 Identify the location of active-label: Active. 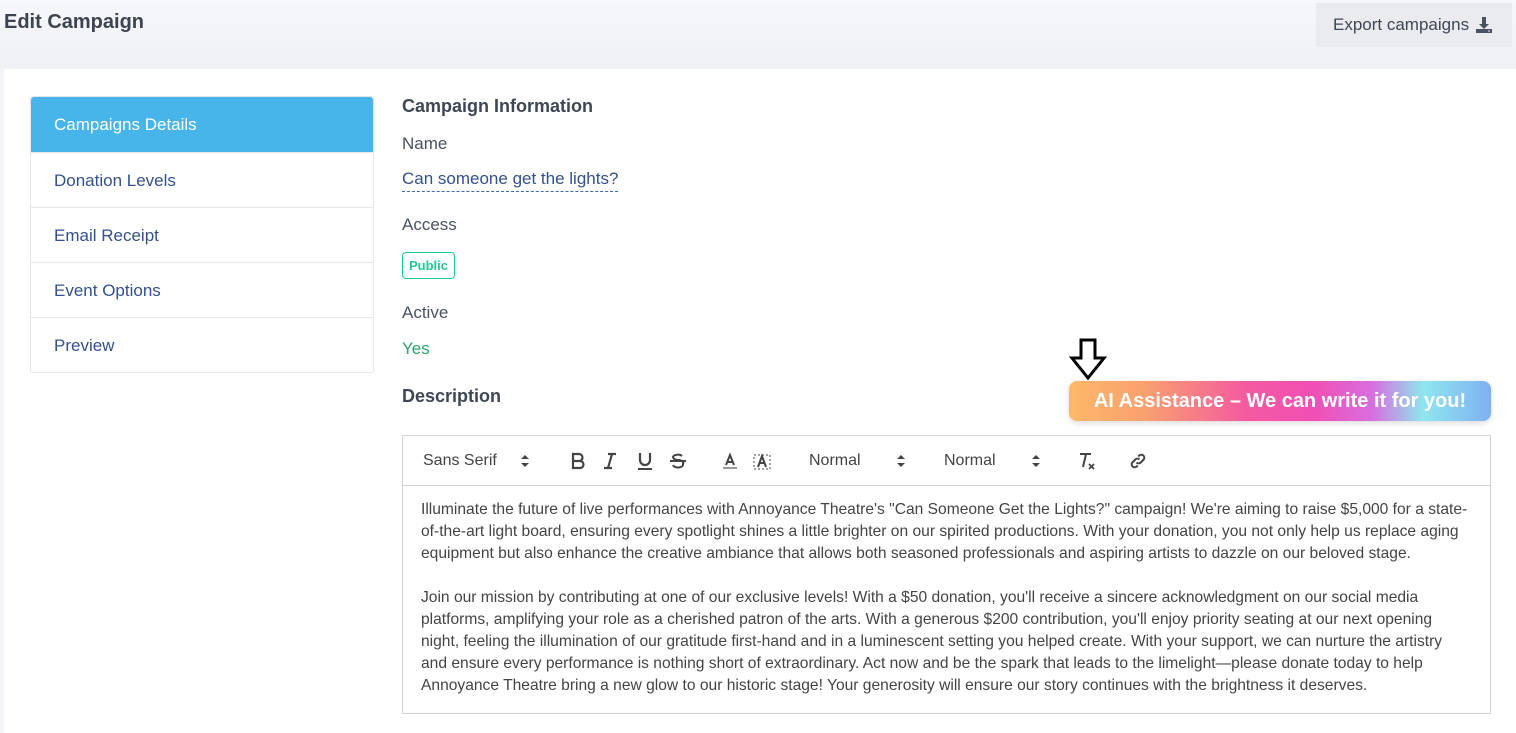
(425, 312).